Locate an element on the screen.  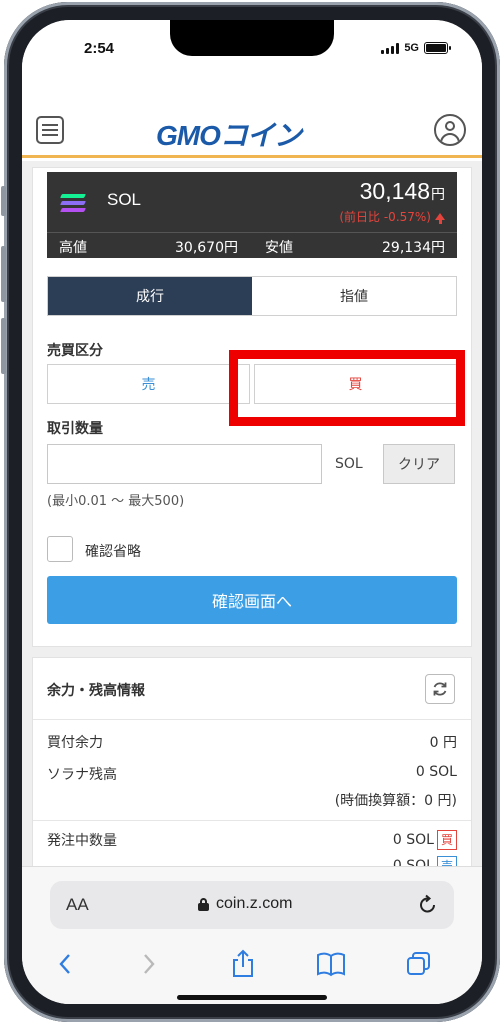
current-price: 30,148円 is located at coordinates (402, 191).